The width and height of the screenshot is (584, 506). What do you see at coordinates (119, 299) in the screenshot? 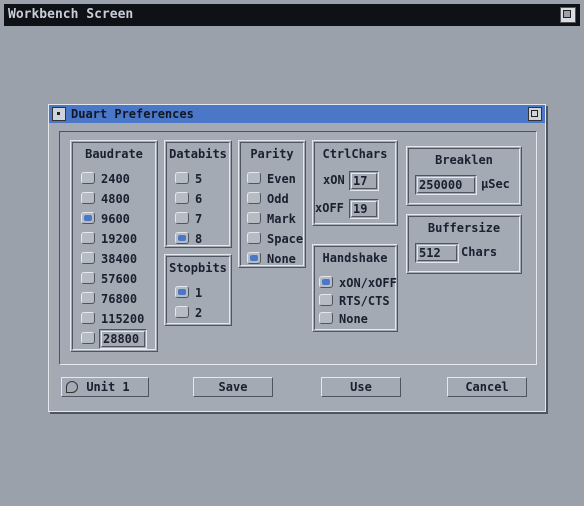
I see `option-label: 76800` at bounding box center [119, 299].